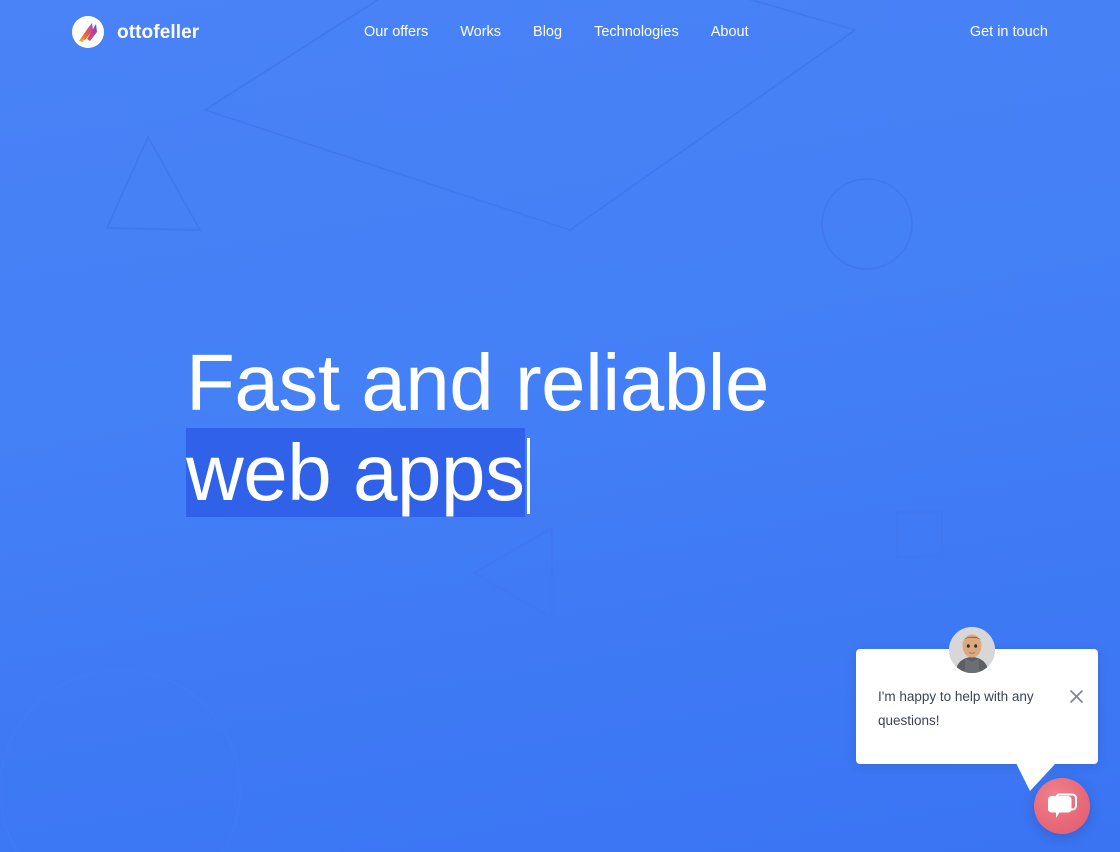 This screenshot has height=852, width=1120. Describe the element at coordinates (867, 224) in the screenshot. I see `circle-outline-right` at that location.